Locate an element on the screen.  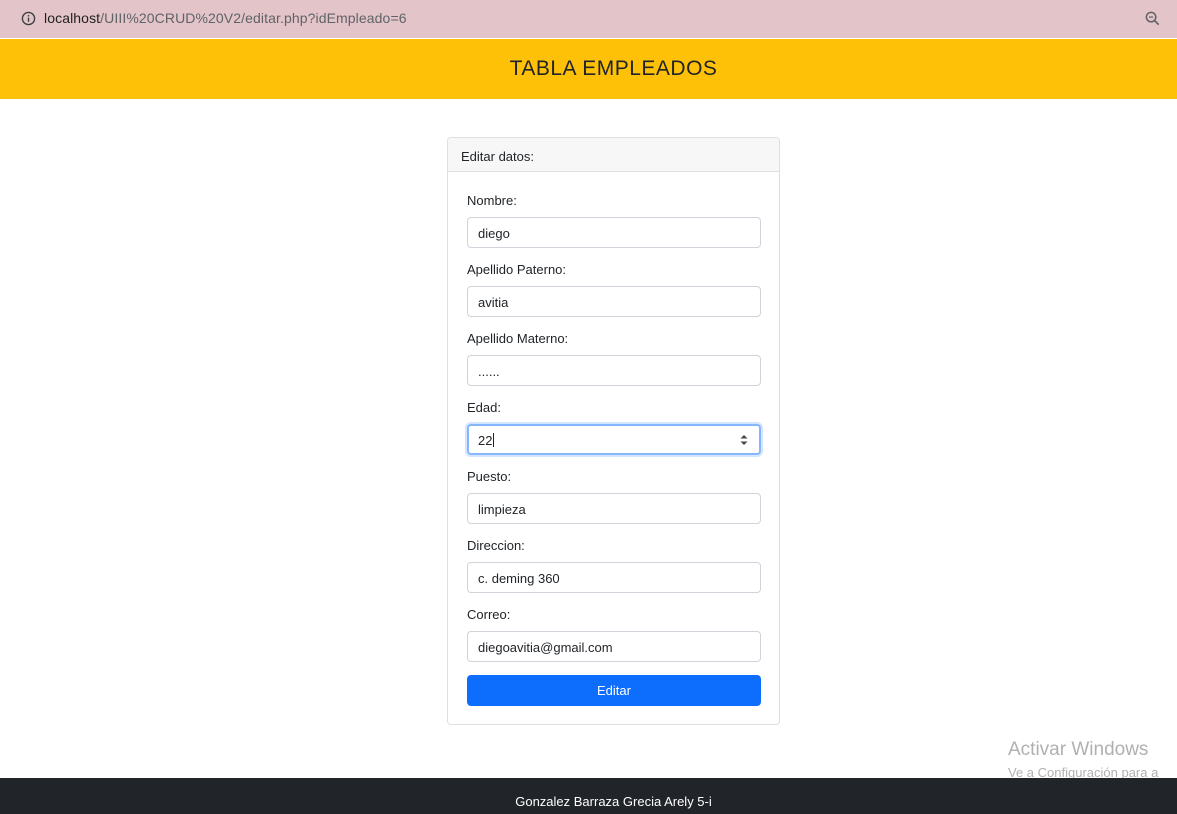
zoom-icon is located at coordinates (1152, 18).